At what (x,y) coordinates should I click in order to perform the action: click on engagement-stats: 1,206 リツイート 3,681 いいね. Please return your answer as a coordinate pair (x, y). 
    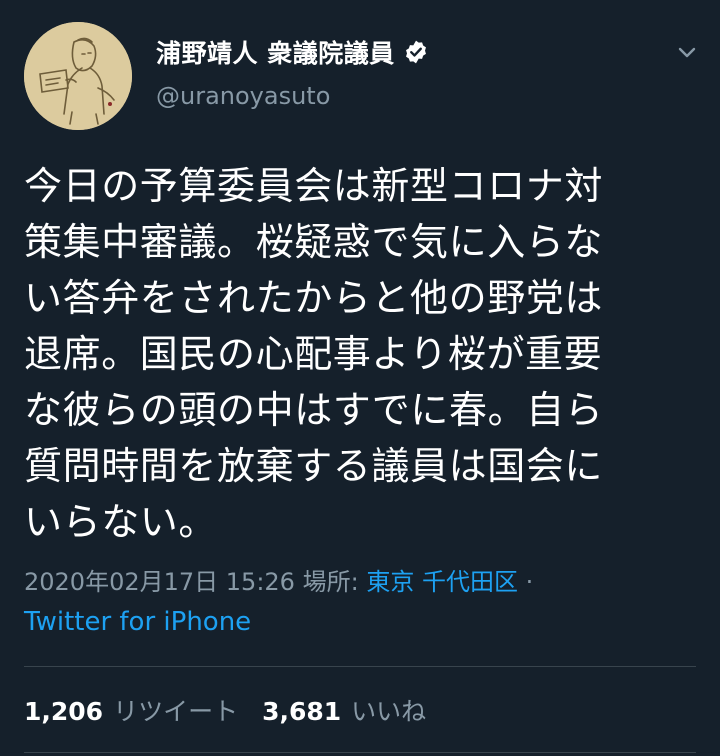
    Looking at the image, I should click on (237, 710).